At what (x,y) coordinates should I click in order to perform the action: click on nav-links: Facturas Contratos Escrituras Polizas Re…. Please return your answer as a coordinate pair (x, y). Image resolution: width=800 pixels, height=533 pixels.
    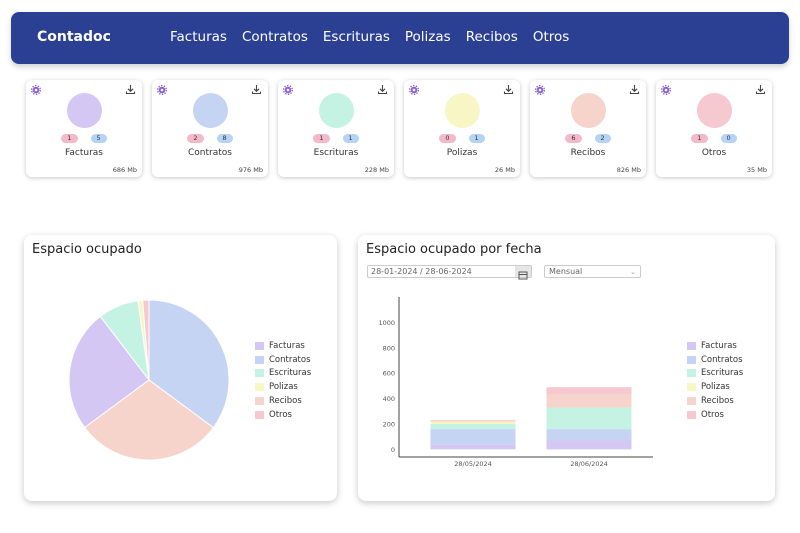
    Looking at the image, I should click on (369, 37).